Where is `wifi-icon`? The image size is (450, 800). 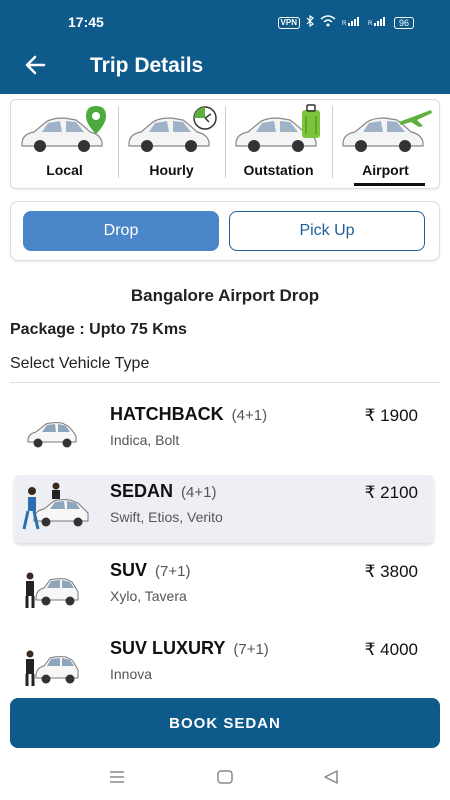 wifi-icon is located at coordinates (328, 22).